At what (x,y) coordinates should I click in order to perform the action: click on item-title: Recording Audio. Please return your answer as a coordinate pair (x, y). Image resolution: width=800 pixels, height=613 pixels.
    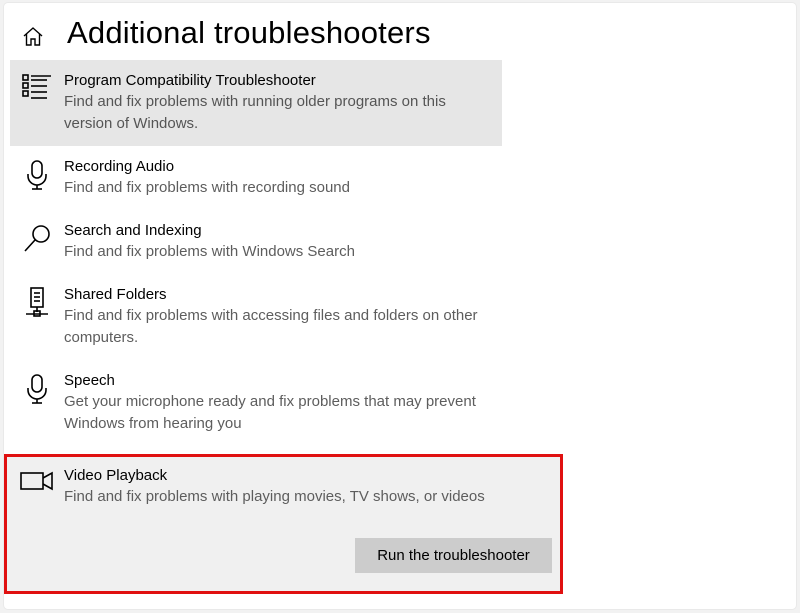
    Looking at the image, I should click on (119, 166).